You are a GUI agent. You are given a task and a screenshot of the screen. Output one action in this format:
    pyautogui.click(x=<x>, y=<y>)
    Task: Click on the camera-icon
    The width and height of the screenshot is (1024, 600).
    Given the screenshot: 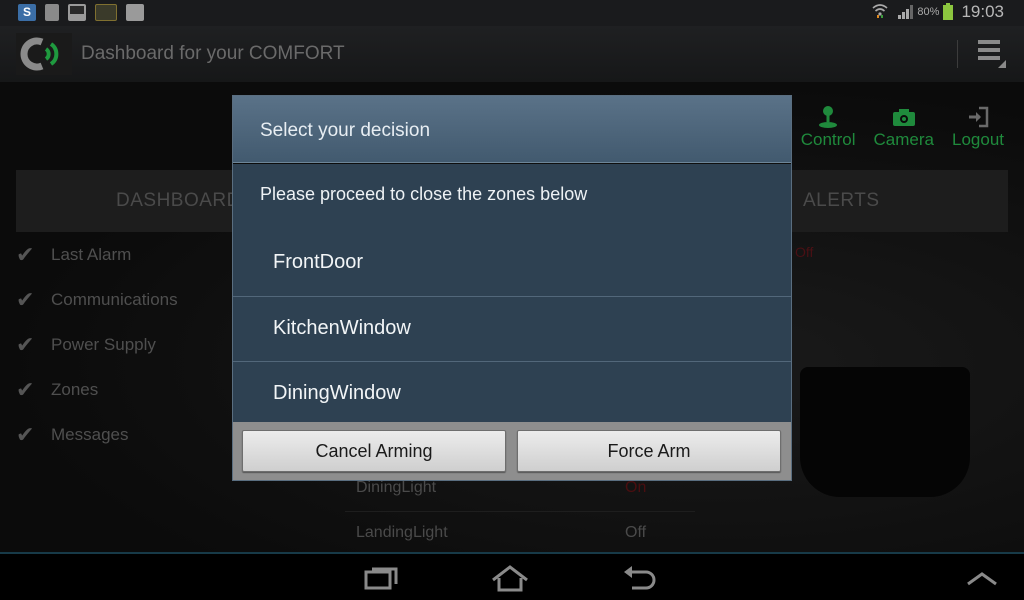 What is the action you would take?
    pyautogui.click(x=904, y=117)
    